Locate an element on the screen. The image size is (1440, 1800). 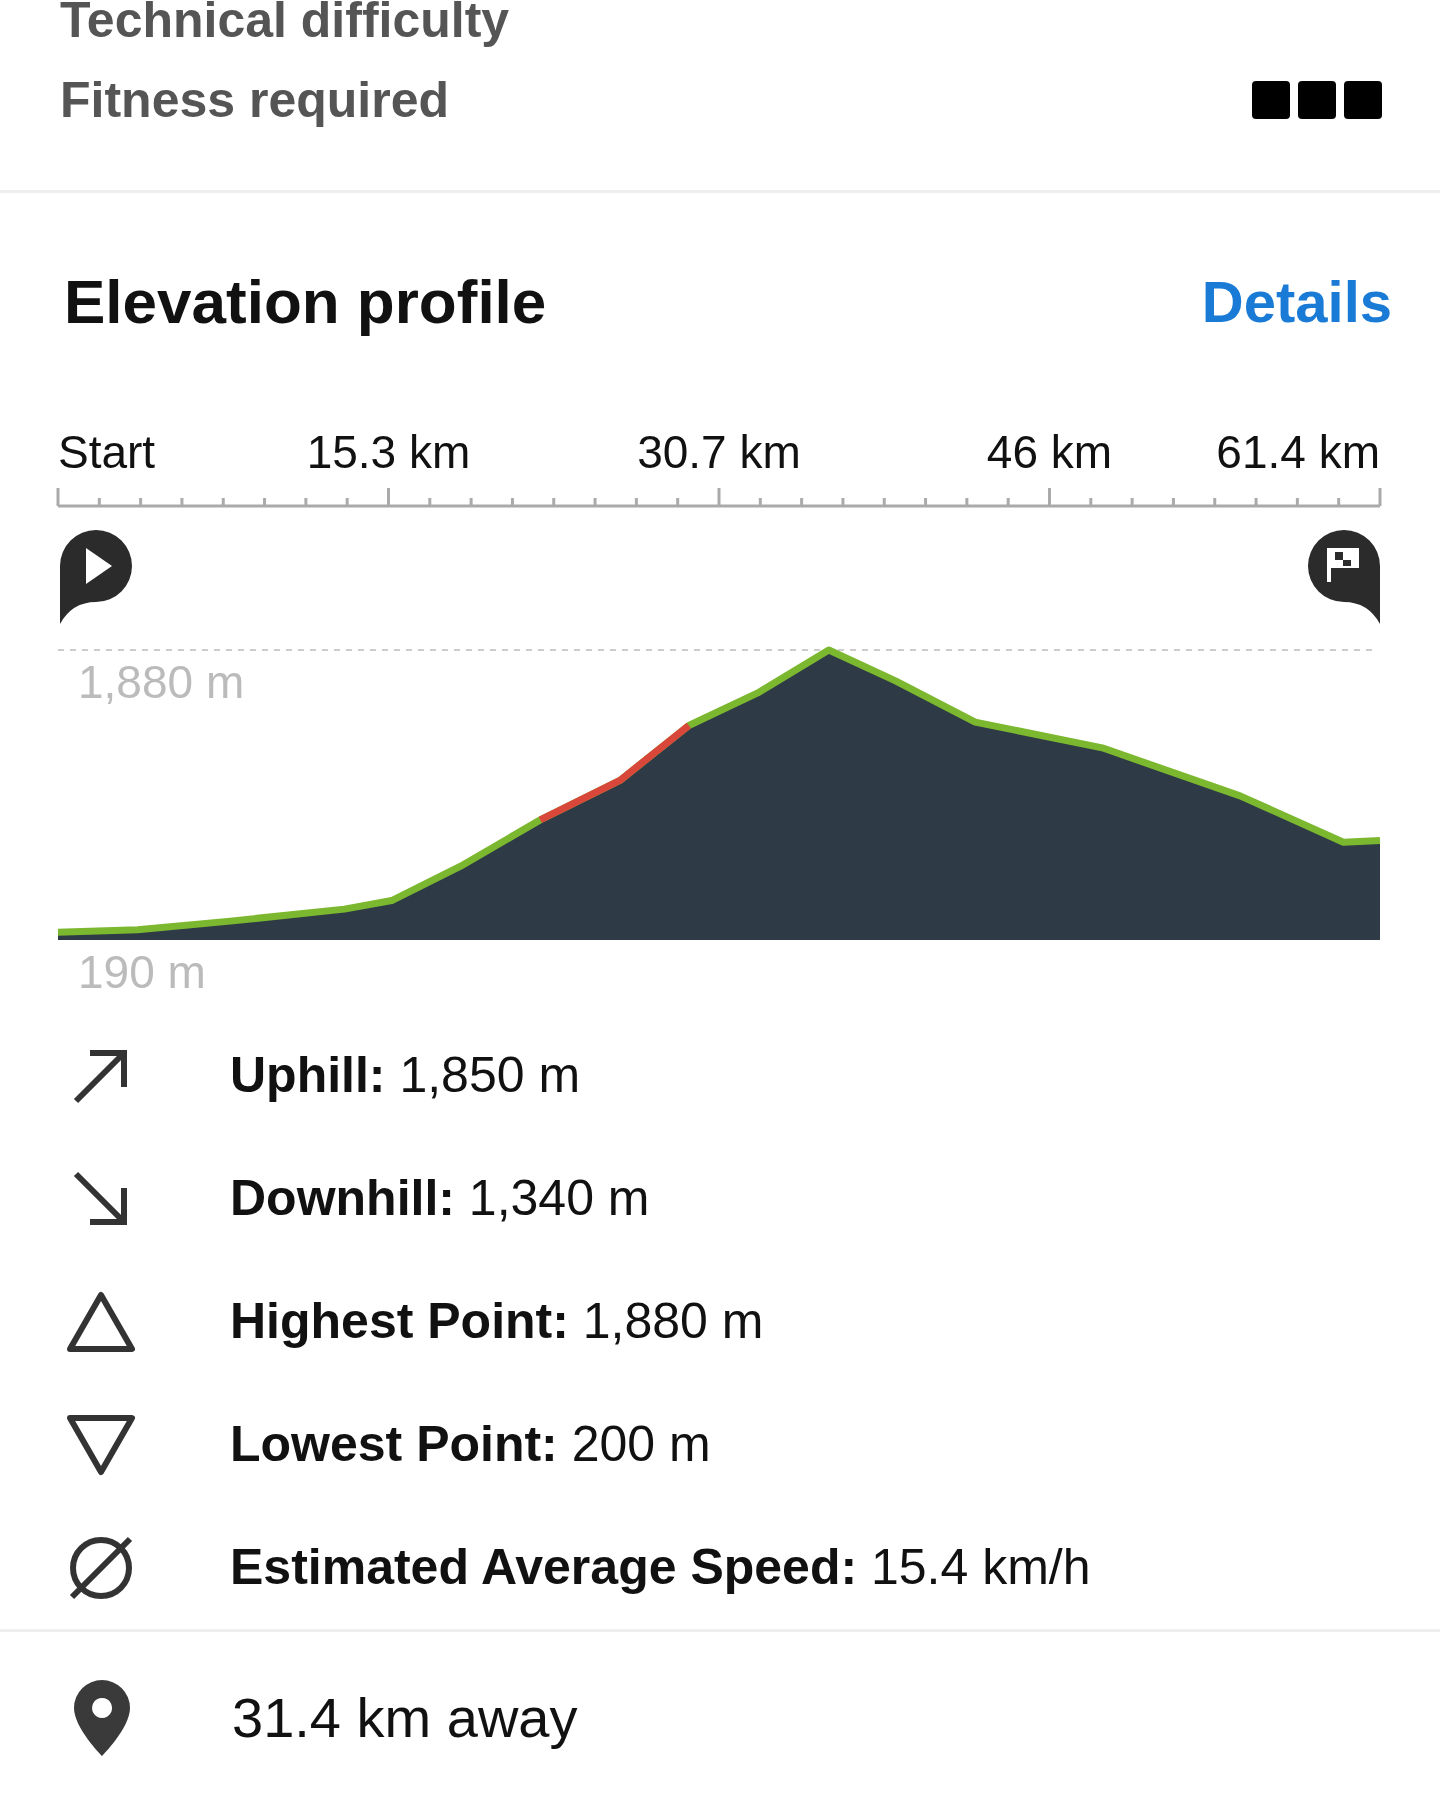
distance-label: 15.3 km is located at coordinates (388, 452).